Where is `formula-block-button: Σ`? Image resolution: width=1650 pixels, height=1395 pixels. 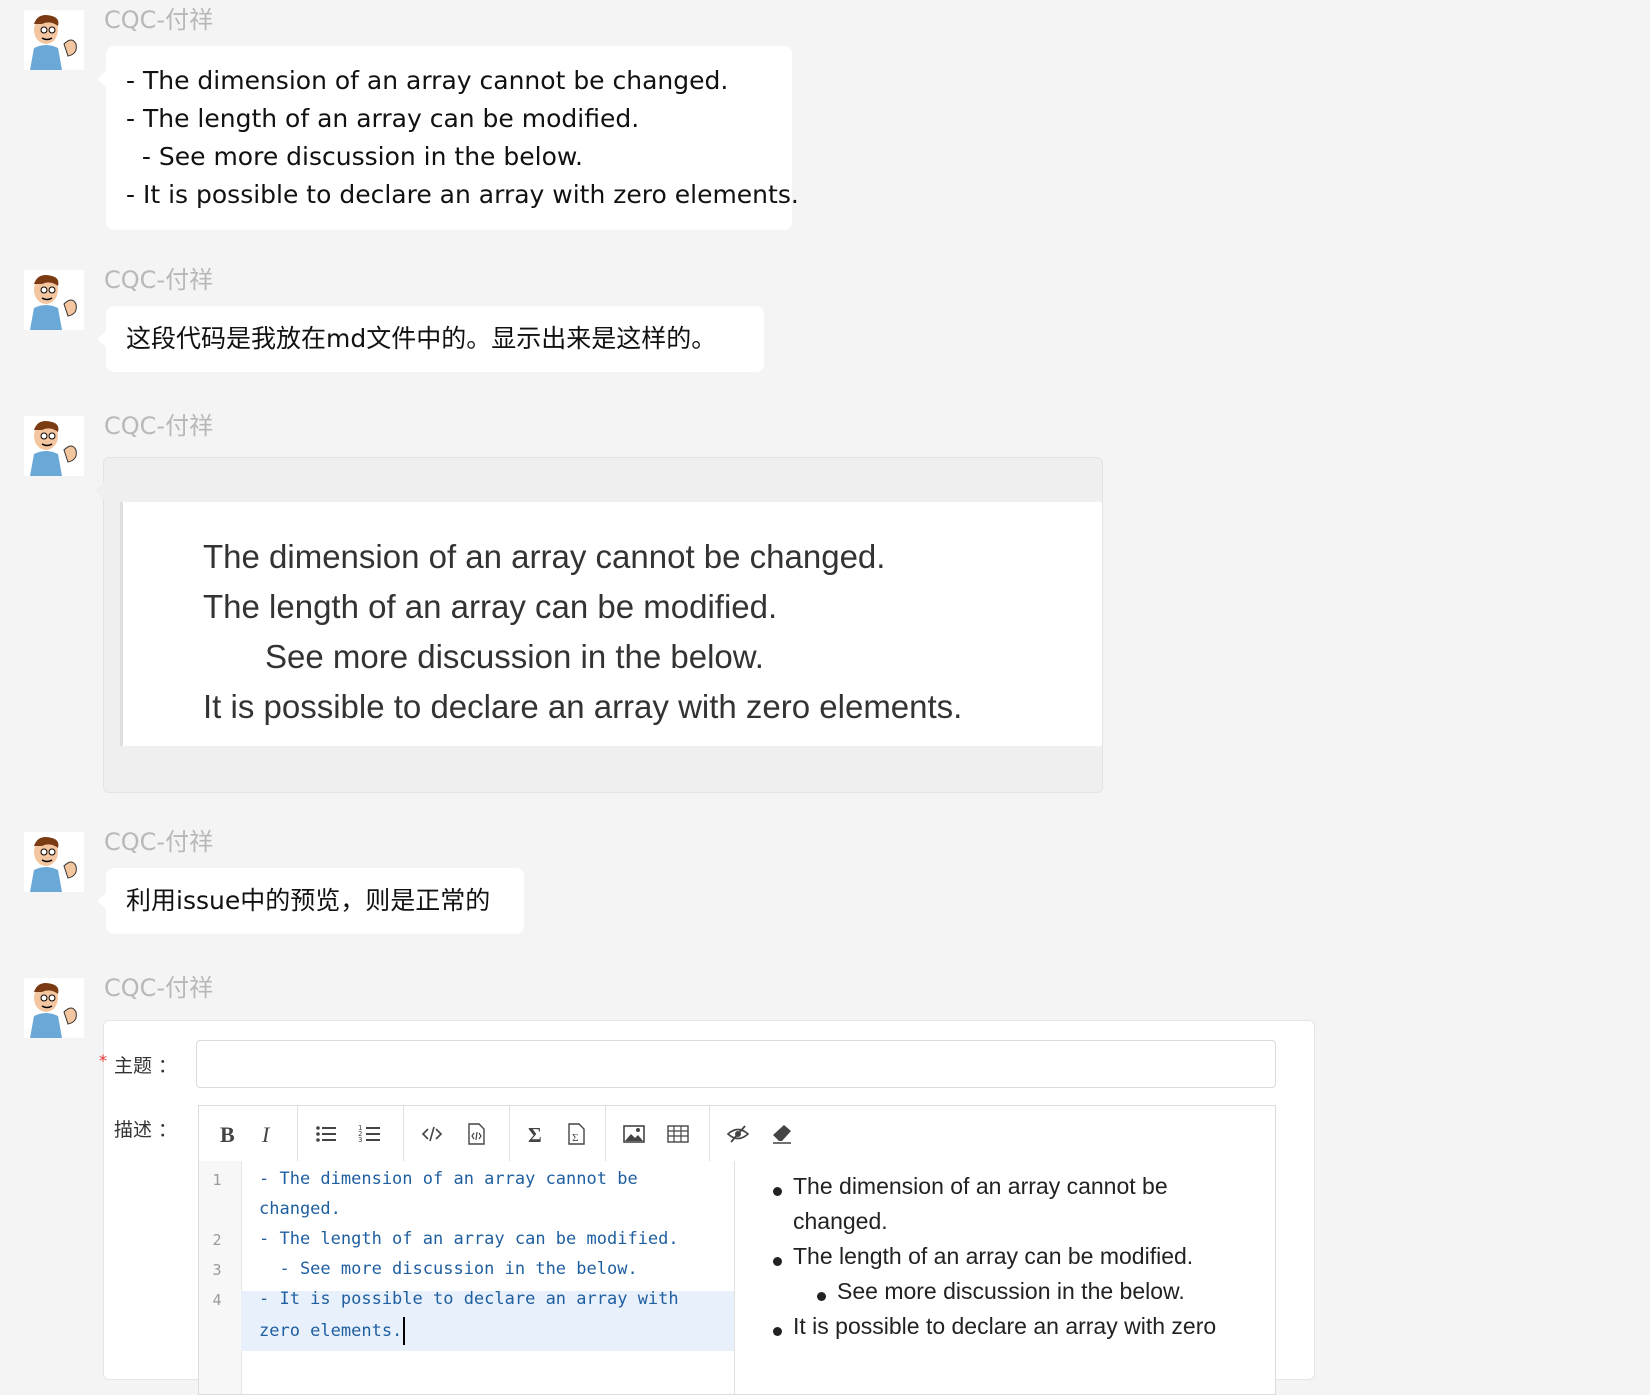 formula-block-button: Σ is located at coordinates (576, 1134).